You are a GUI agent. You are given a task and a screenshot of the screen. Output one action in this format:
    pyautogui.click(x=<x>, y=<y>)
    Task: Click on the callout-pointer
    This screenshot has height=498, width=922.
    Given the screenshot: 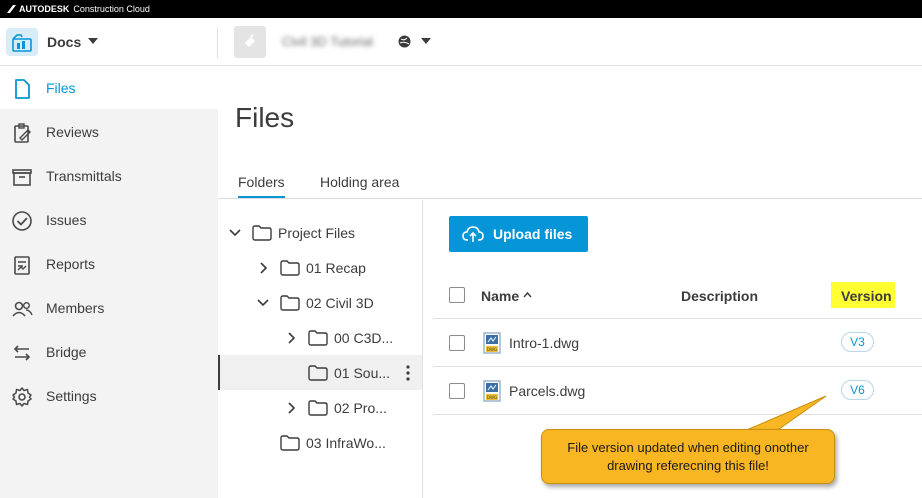 What is the action you would take?
    pyautogui.click(x=784, y=415)
    